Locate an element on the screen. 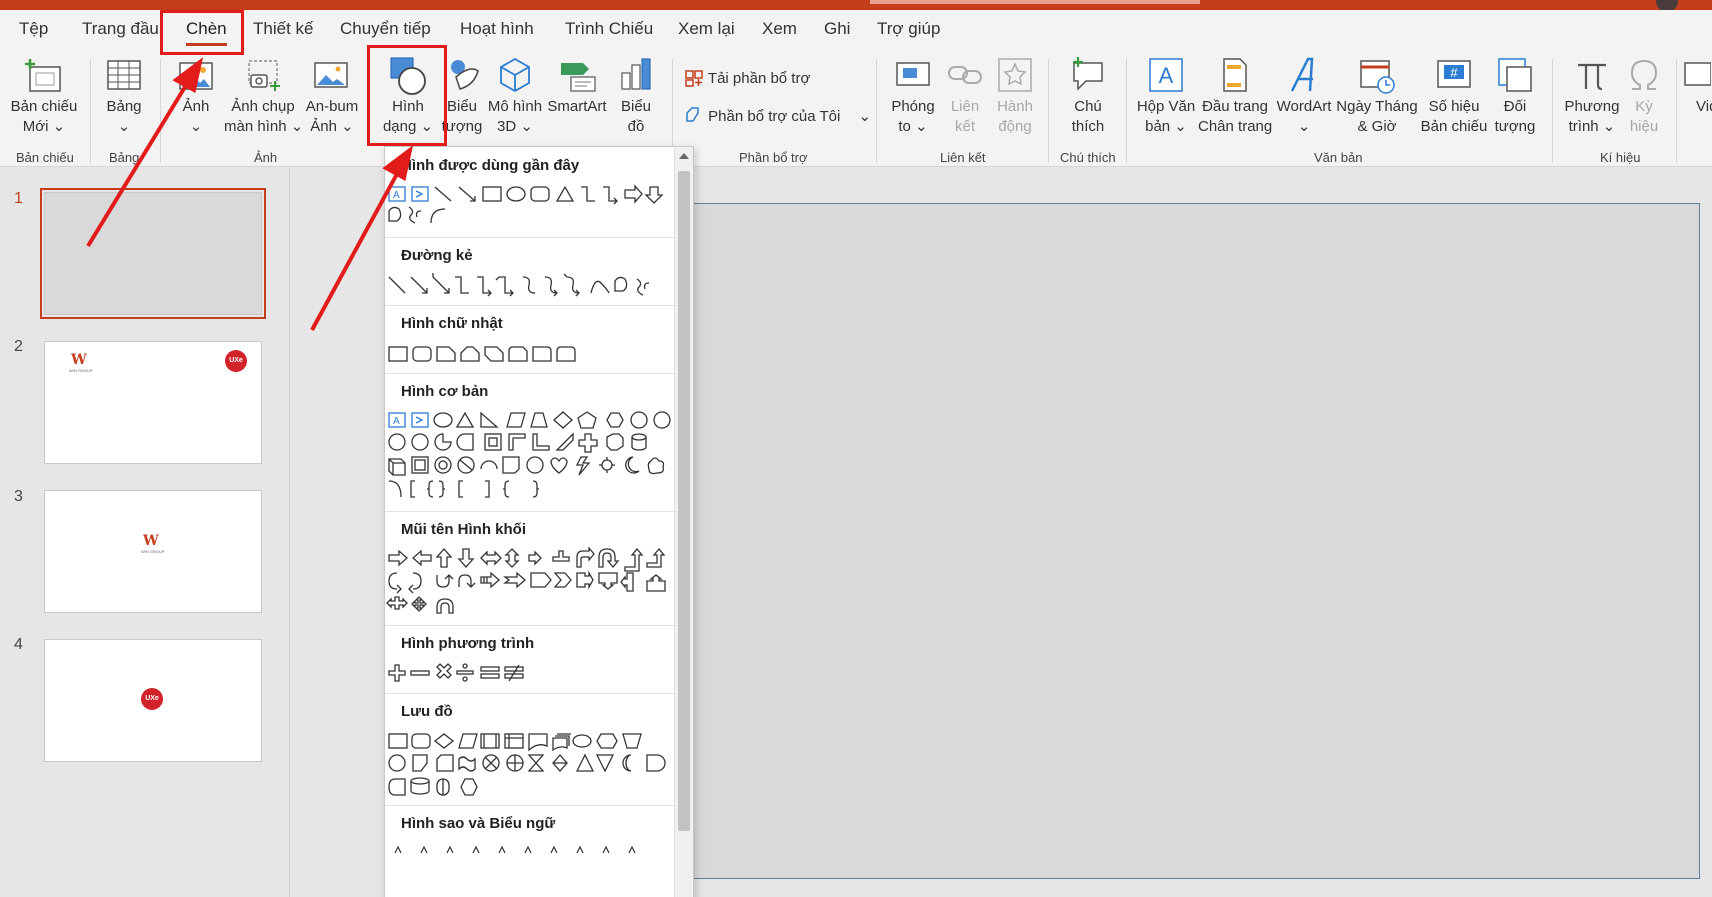 This screenshot has height=897, width=1712. annotation-arrows is located at coordinates (250, 194).